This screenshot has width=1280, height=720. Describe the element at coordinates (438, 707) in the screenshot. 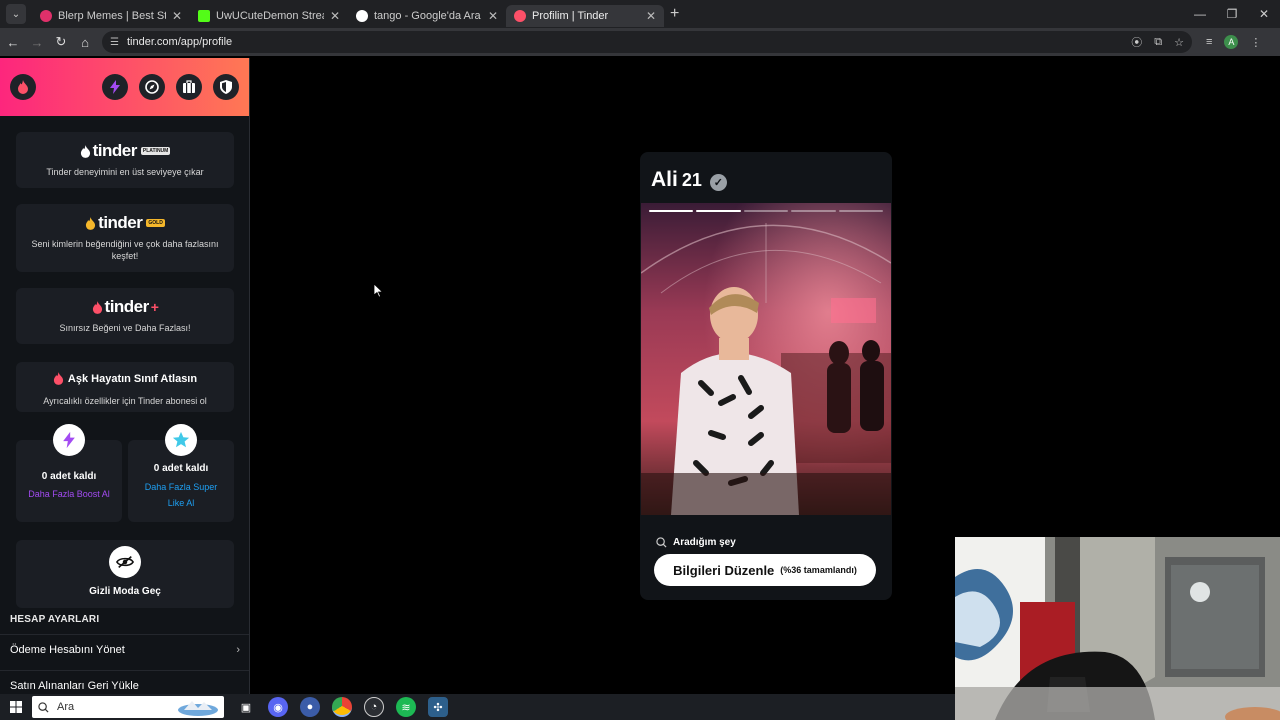

I see `network-app-icon: ✣` at that location.